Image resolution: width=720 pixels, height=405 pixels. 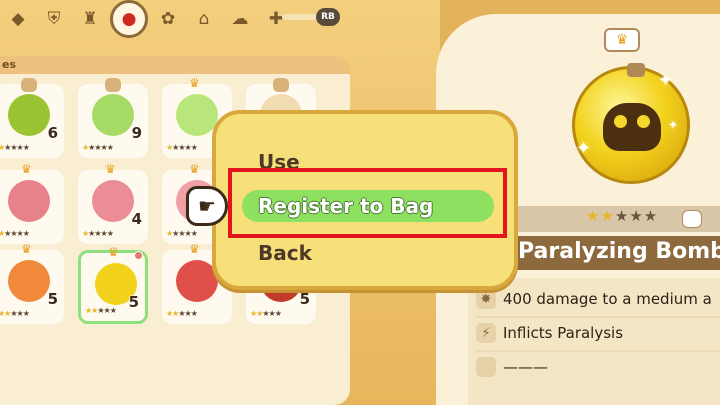 What do you see at coordinates (113, 115) in the screenshot?
I see `green-potion-icon` at bounding box center [113, 115].